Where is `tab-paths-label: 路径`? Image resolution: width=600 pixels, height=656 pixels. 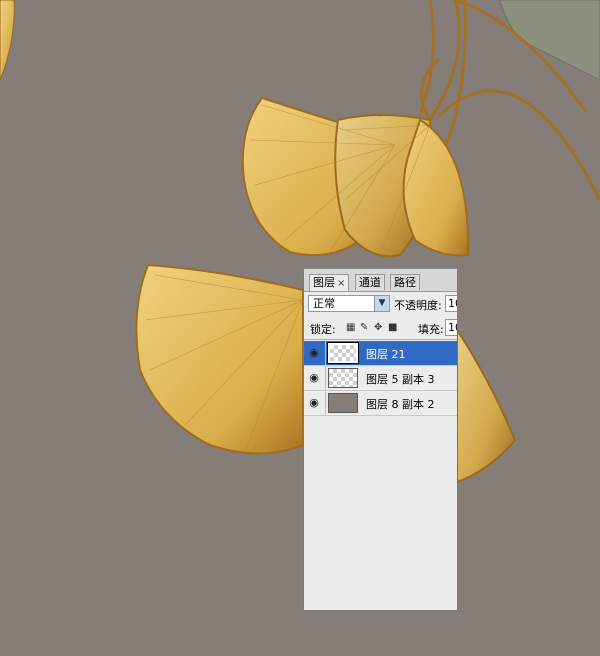
tab-paths-label: 路径 is located at coordinates (405, 282).